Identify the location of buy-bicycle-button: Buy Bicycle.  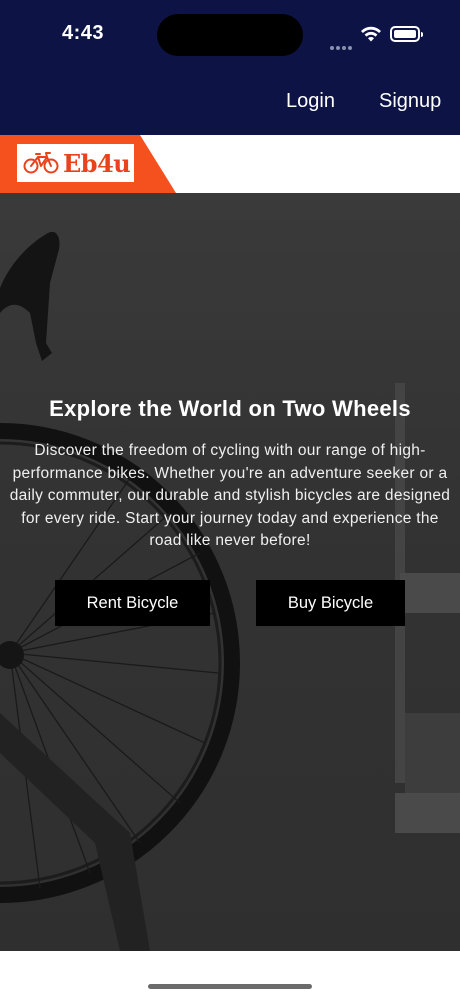
(330, 603).